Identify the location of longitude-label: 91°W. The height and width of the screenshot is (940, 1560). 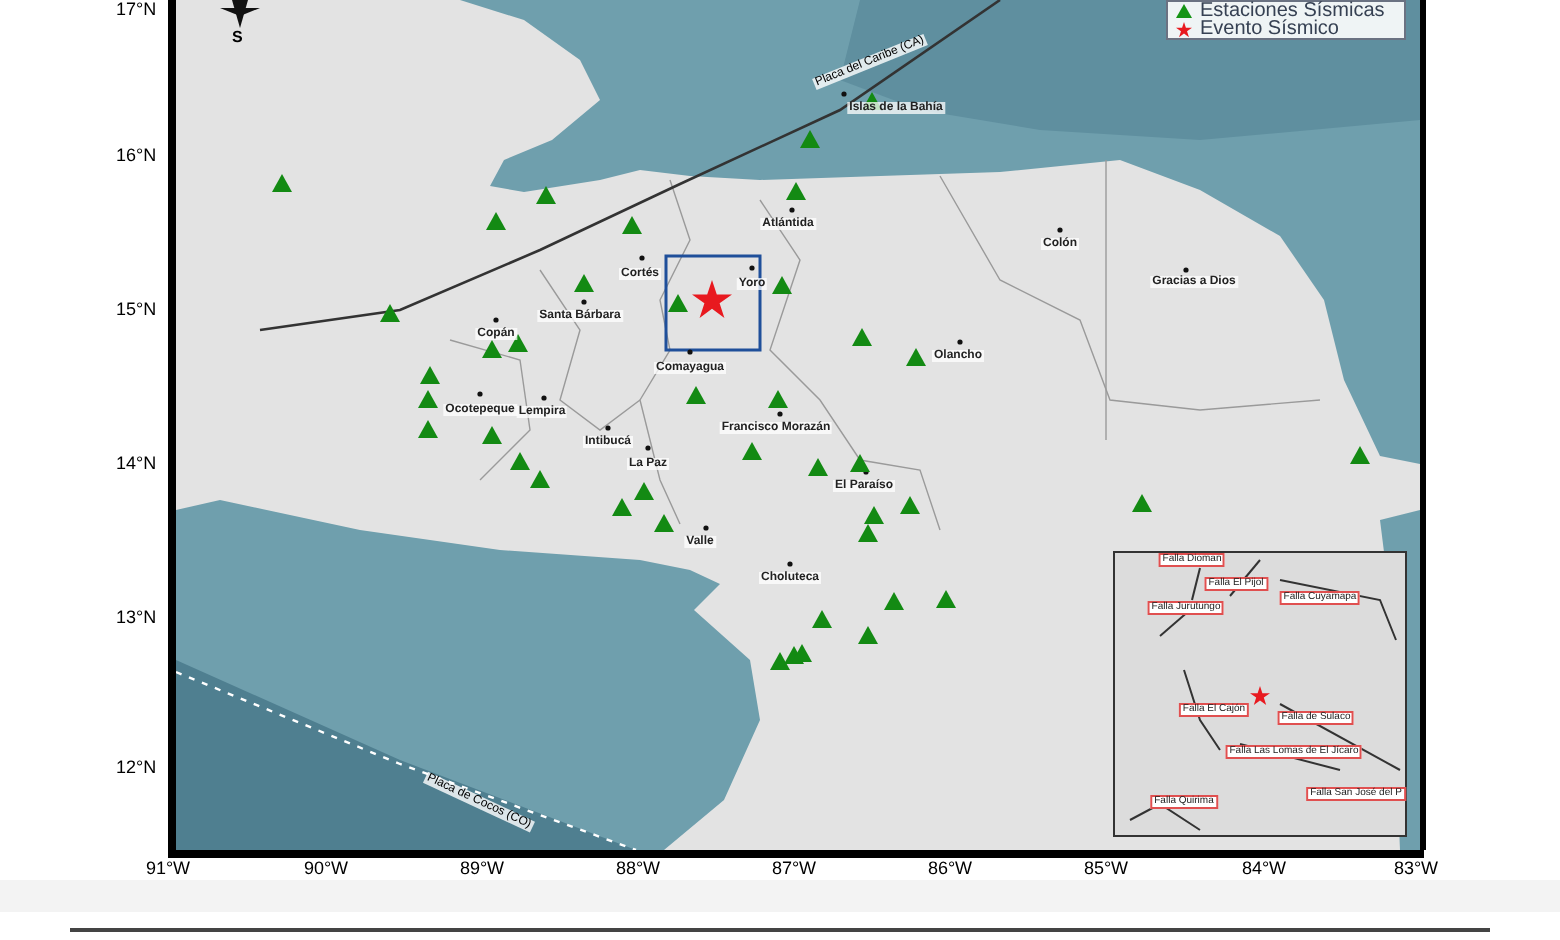
(168, 869).